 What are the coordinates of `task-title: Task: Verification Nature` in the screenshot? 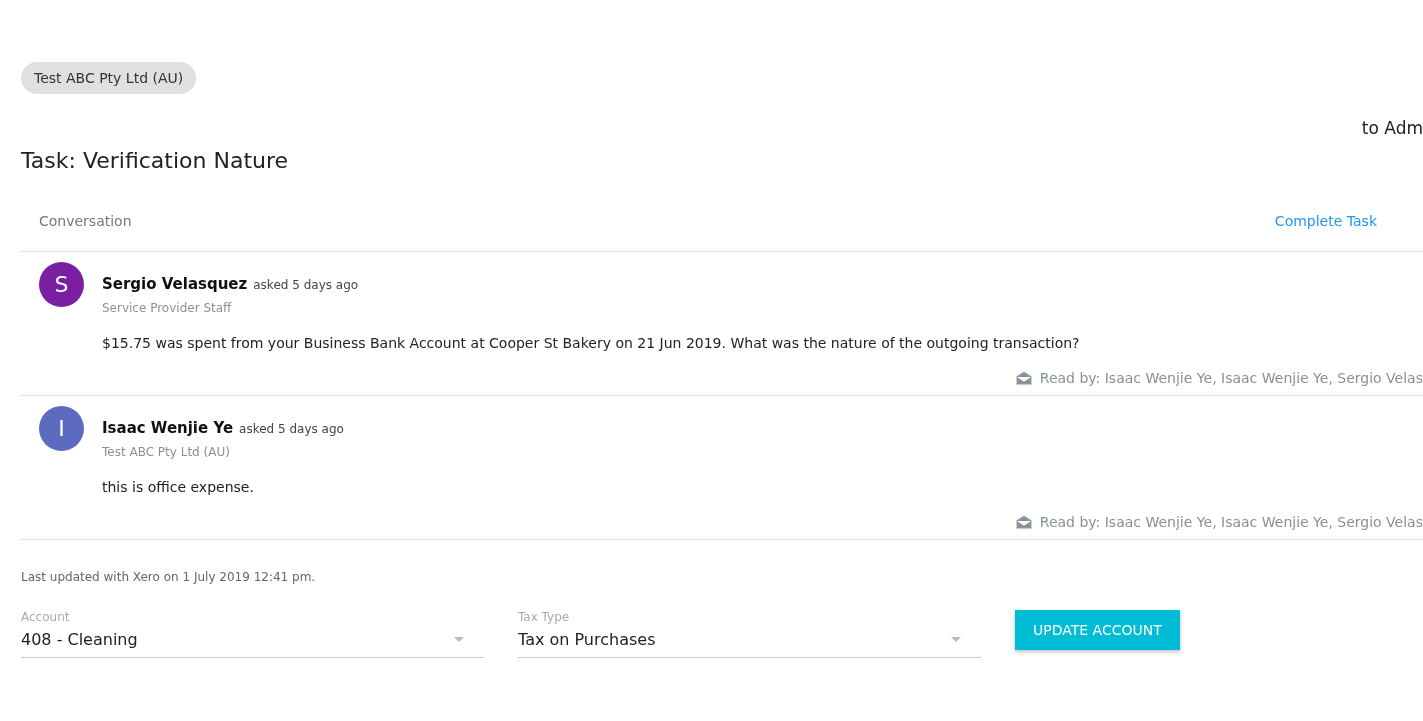 It's located at (155, 160).